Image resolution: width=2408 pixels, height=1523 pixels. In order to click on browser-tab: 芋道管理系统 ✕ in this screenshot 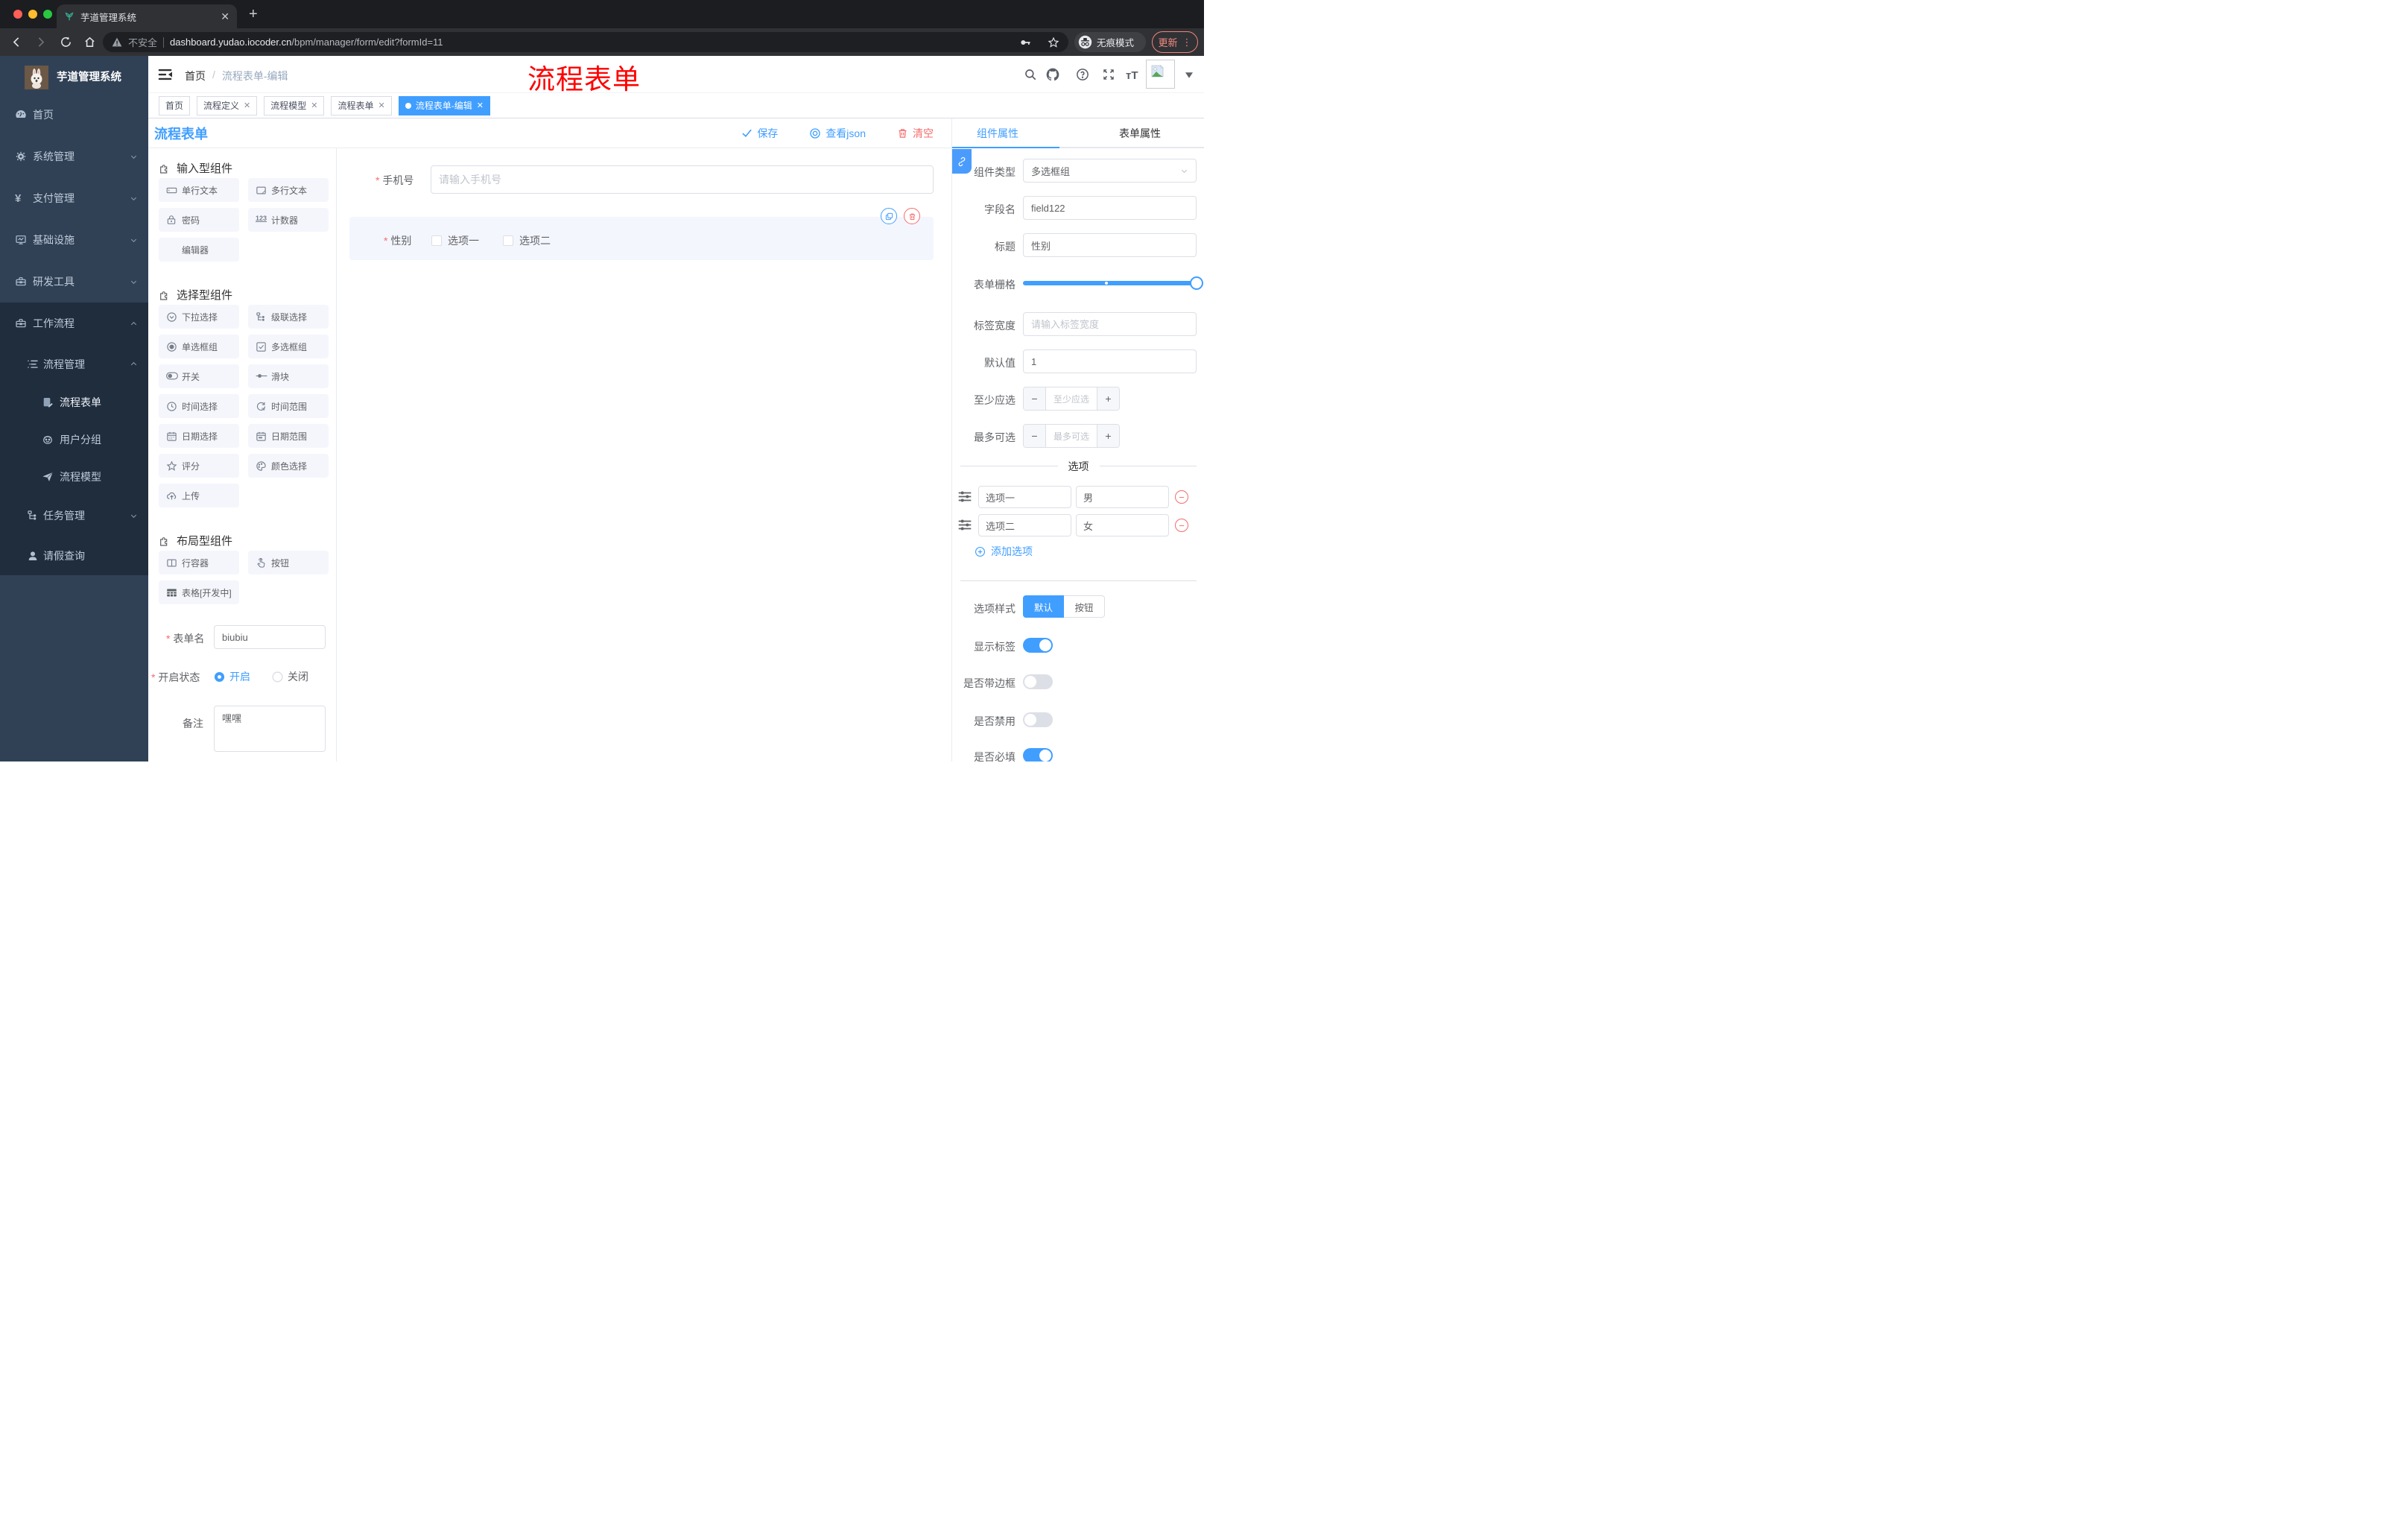, I will do `click(147, 16)`.